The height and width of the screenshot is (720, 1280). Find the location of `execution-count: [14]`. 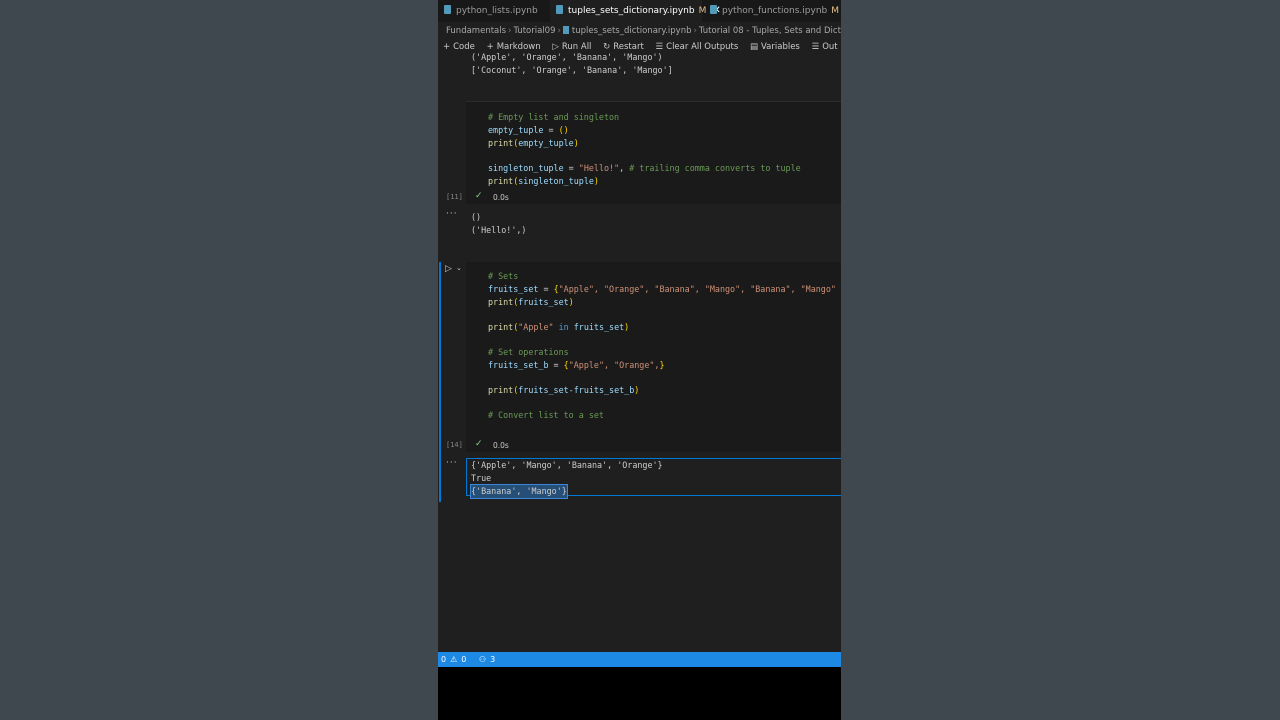

execution-count: [14] is located at coordinates (454, 445).